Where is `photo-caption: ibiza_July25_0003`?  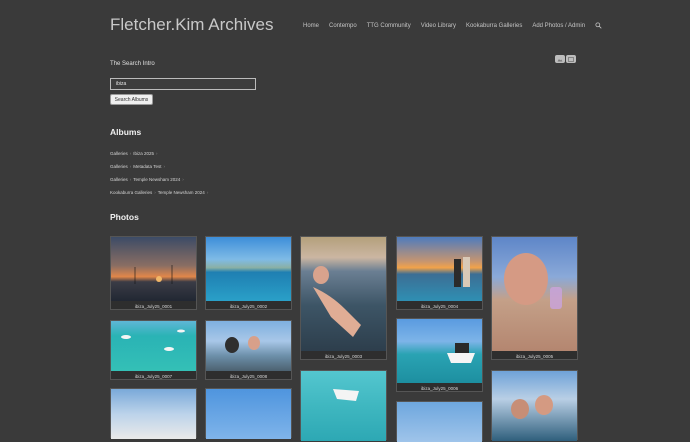
photo-caption: ibiza_July25_0003 is located at coordinates (343, 356).